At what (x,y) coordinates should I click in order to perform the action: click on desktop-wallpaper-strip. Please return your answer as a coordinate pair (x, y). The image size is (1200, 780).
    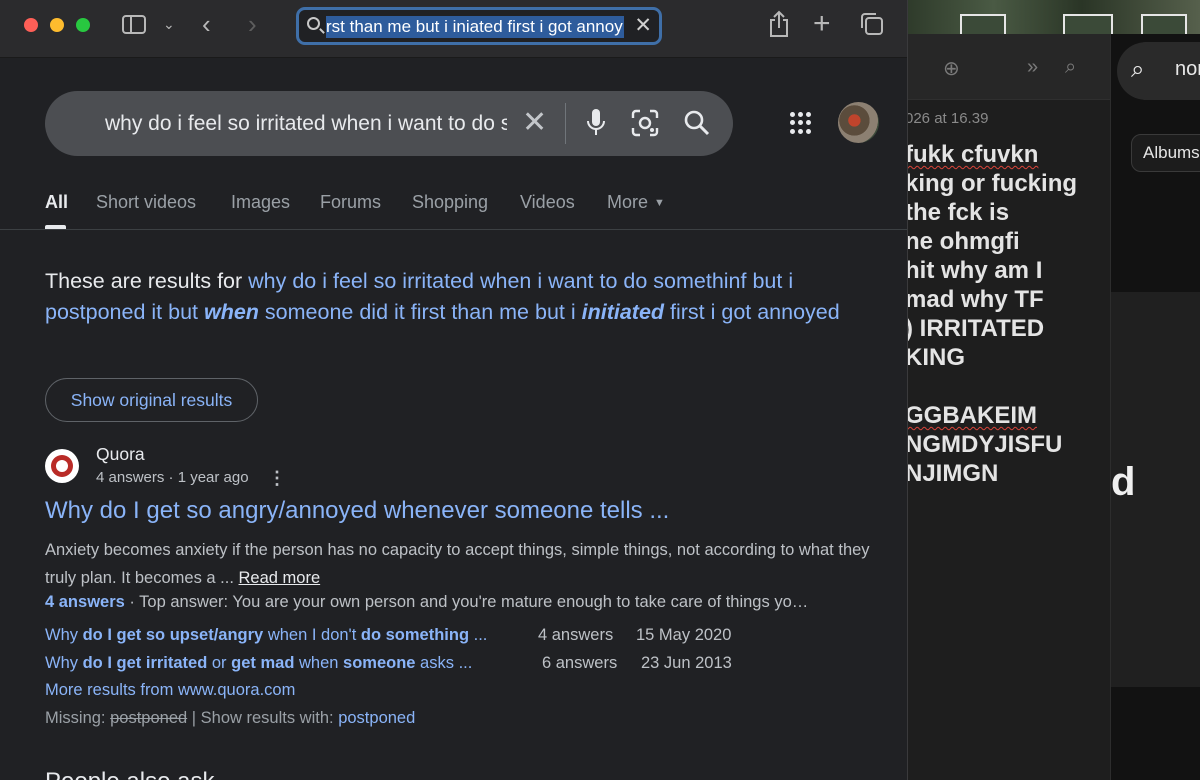
    Looking at the image, I should click on (1052, 17).